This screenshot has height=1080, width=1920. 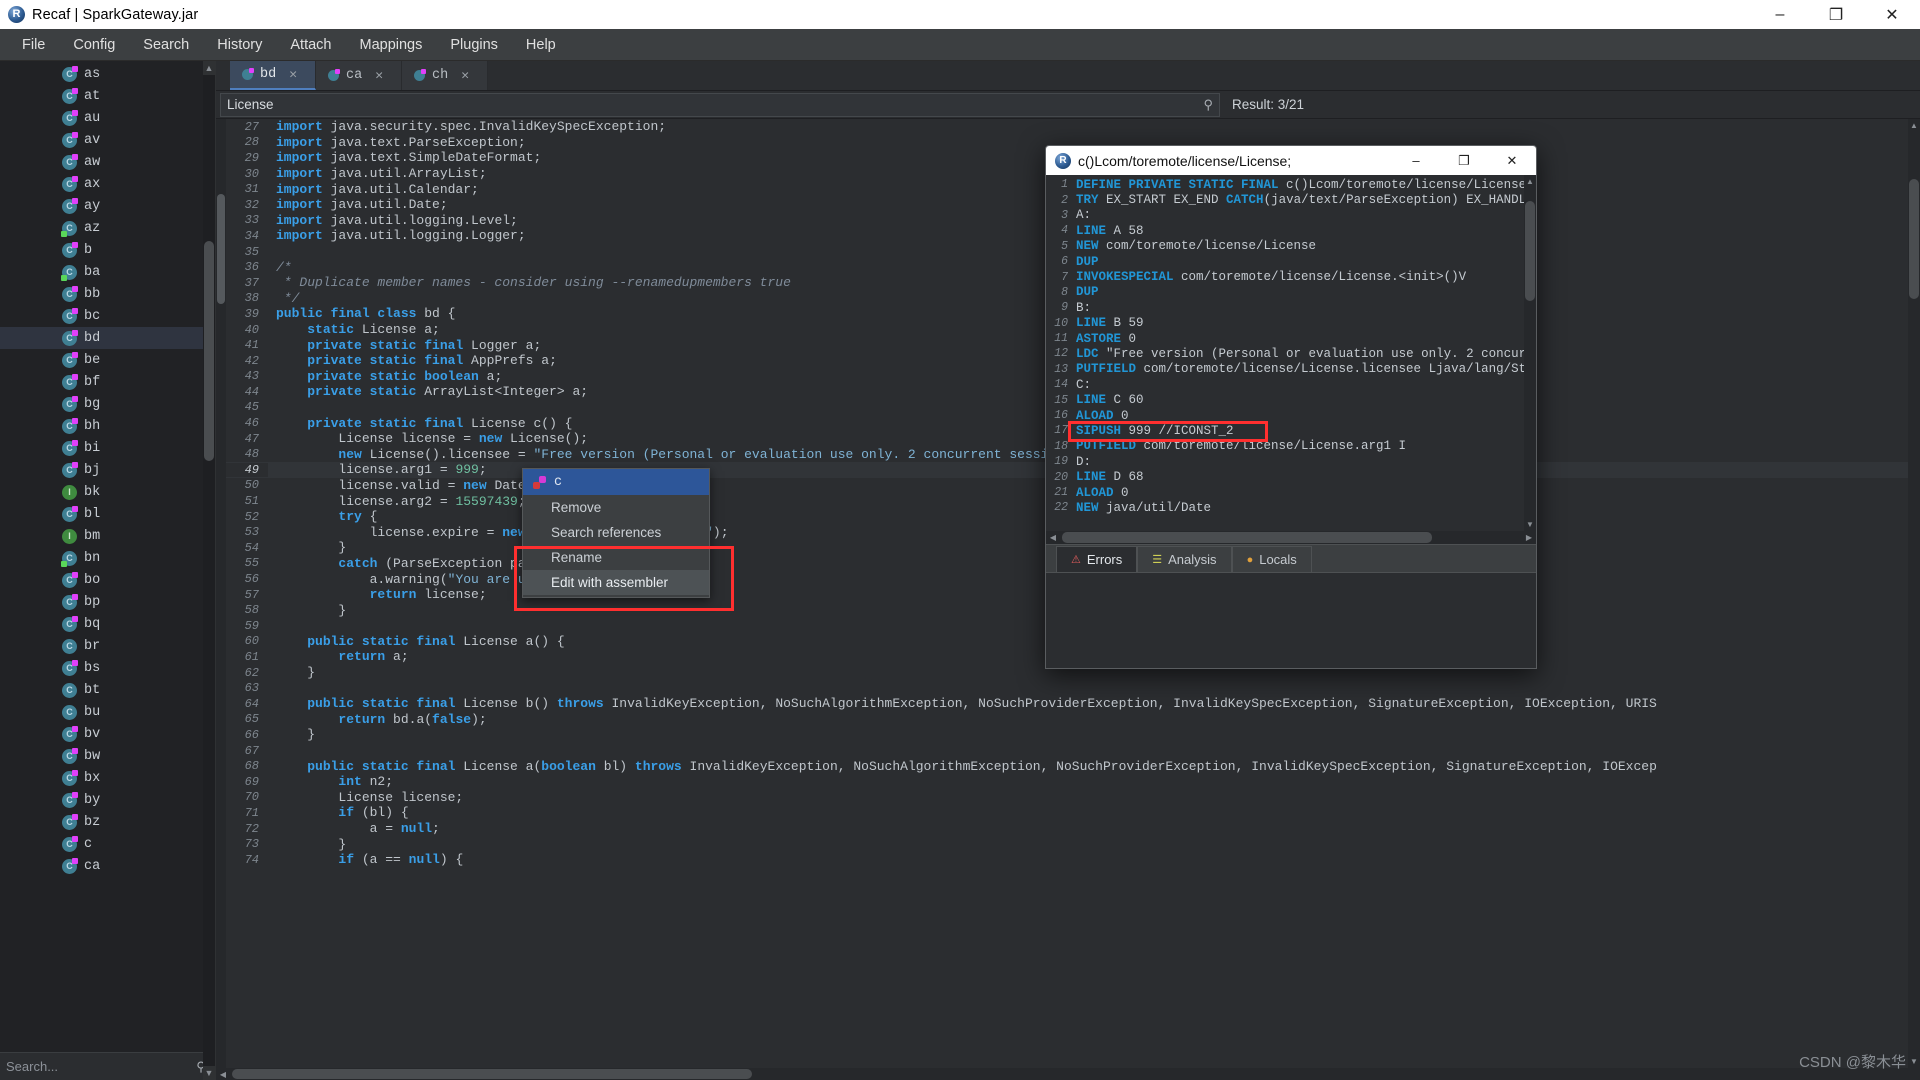 What do you see at coordinates (1110, 400) in the screenshot?
I see `code-text: LINE C 60` at bounding box center [1110, 400].